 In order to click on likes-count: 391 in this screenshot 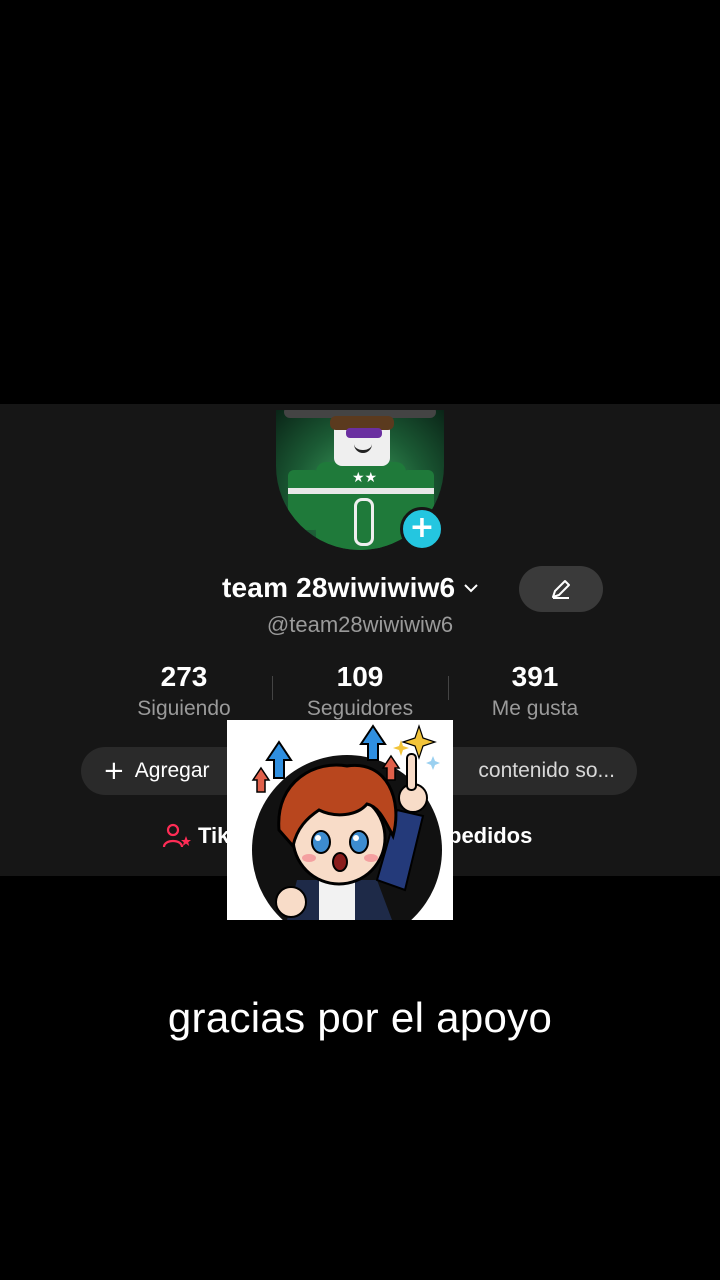, I will do `click(535, 676)`.